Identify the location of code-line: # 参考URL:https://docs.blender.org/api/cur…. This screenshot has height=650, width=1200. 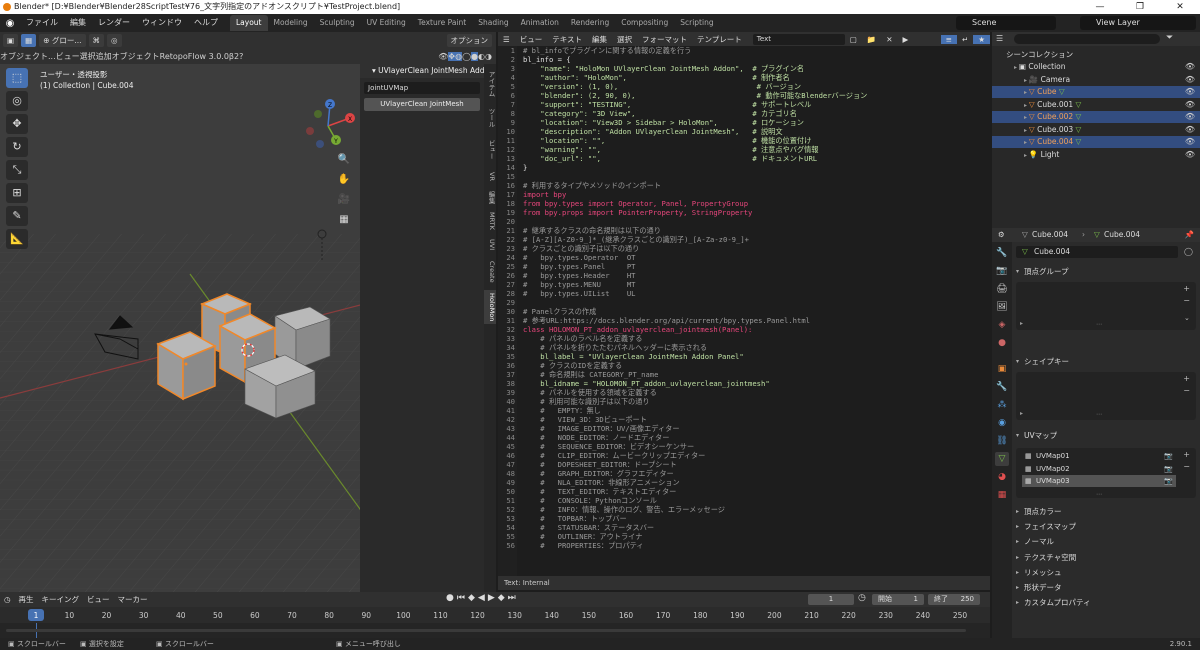
(753, 320).